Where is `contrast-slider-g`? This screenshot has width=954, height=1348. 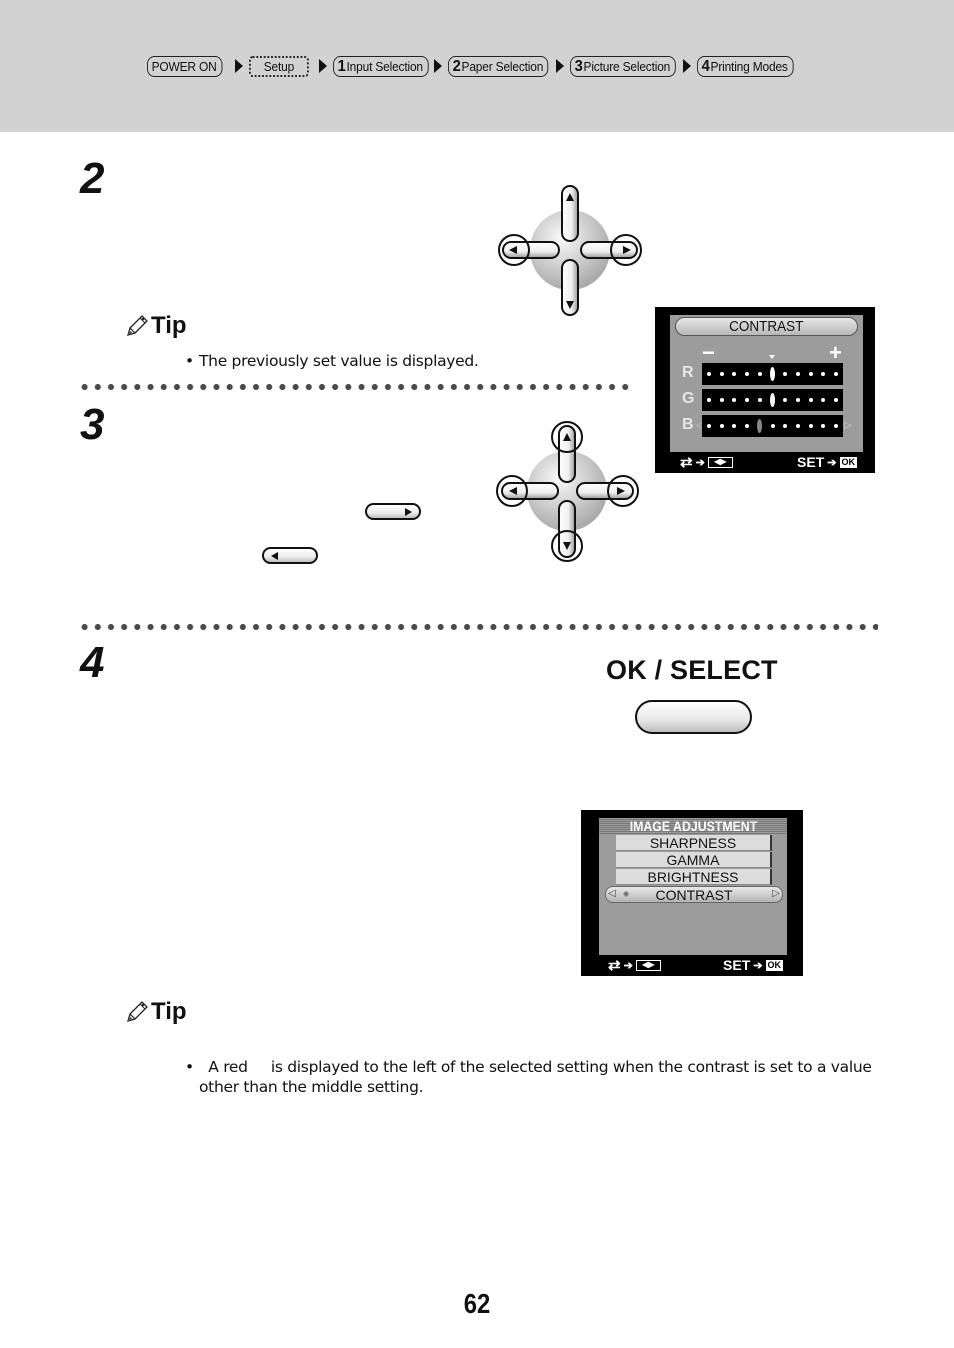 contrast-slider-g is located at coordinates (772, 400).